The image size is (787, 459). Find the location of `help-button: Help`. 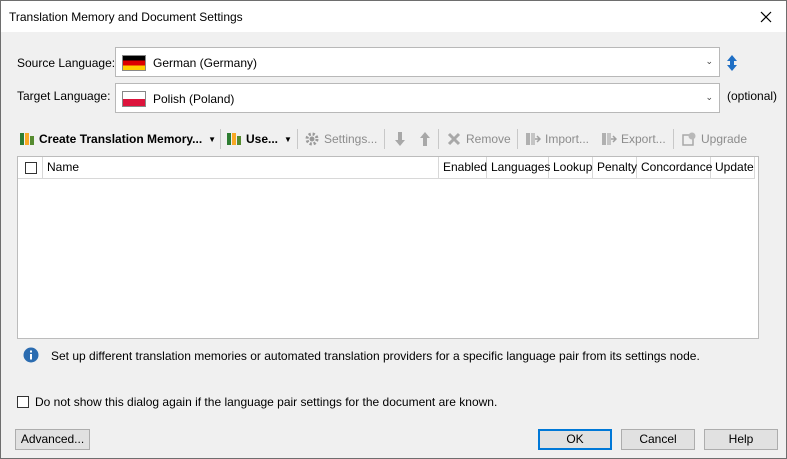

help-button: Help is located at coordinates (741, 439).